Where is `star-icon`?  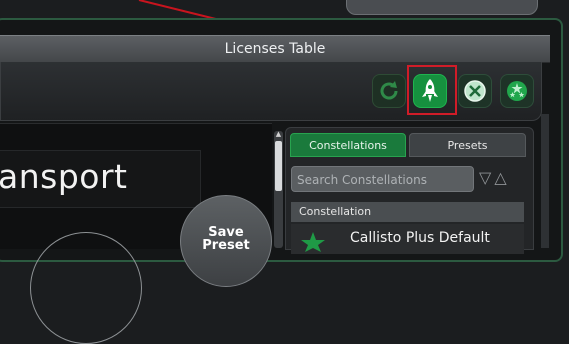
star-icon is located at coordinates (313, 242).